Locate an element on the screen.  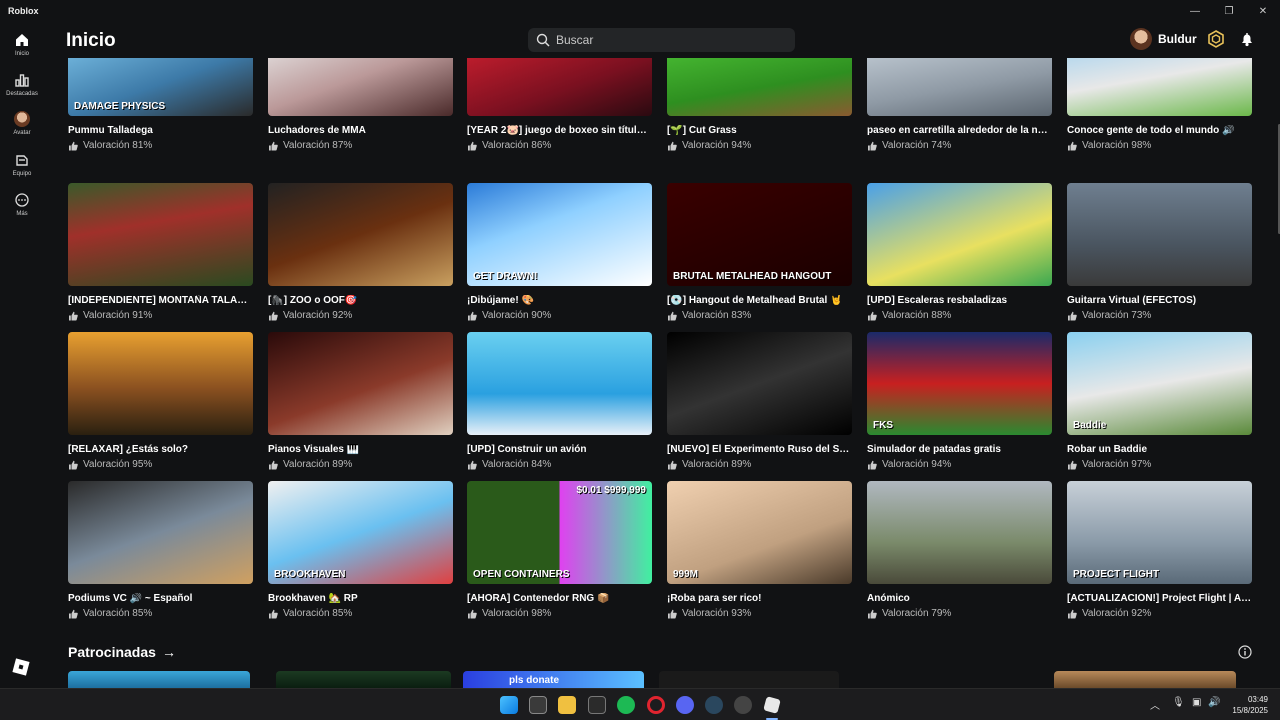
steam-icon is located at coordinates (714, 705).